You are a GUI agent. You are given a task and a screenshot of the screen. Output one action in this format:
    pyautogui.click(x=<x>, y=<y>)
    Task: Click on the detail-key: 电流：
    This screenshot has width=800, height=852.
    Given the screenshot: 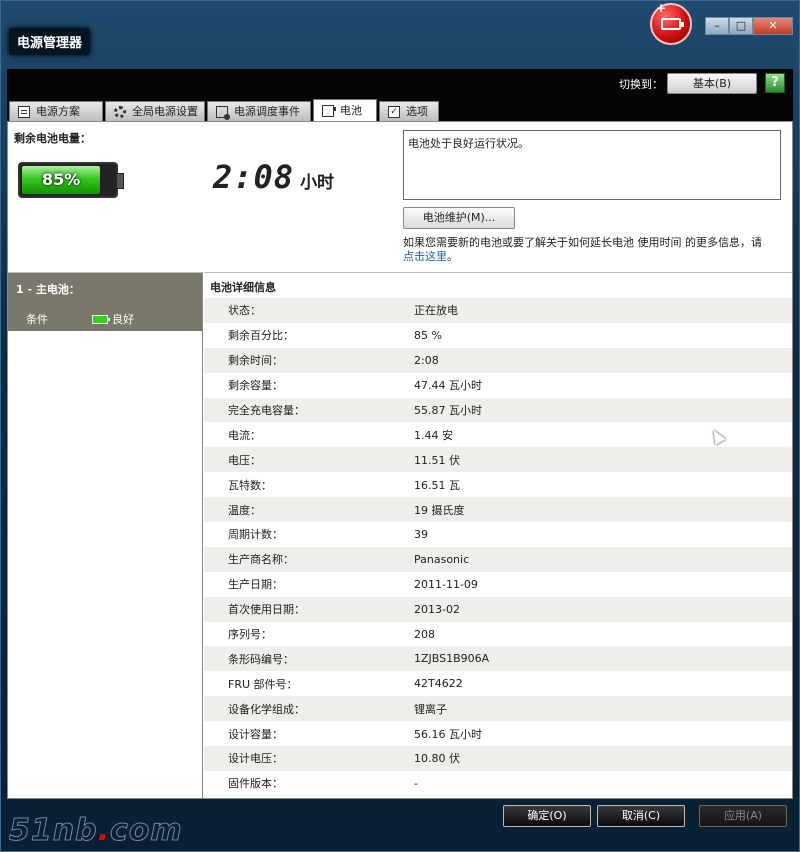 What is the action you would take?
    pyautogui.click(x=244, y=435)
    